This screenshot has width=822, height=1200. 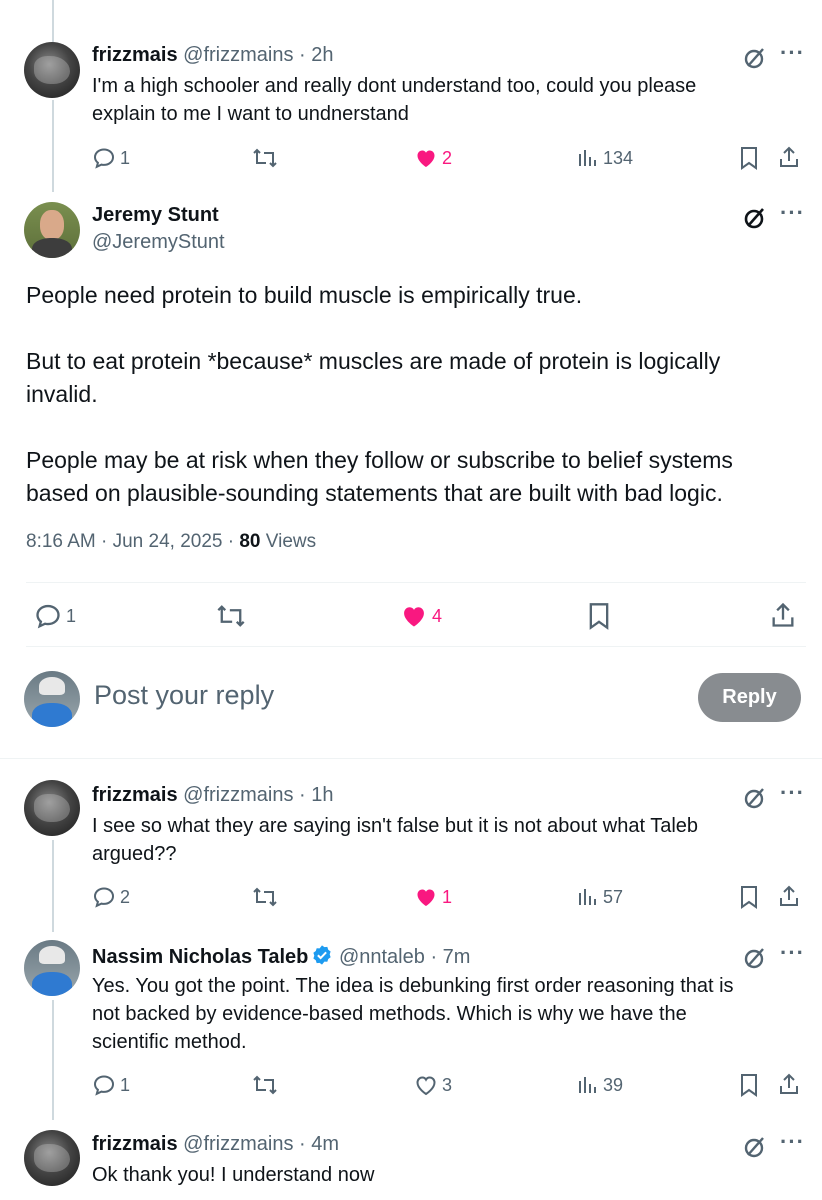 I want to click on post-header: frizzmais @frizzmains · 4m, so click(x=215, y=1144).